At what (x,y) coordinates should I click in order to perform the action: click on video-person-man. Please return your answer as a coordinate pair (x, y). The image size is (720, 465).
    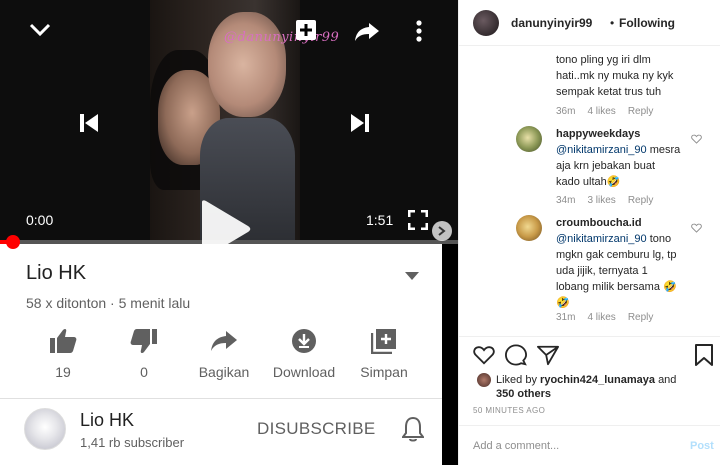
    Looking at the image, I should click on (247, 64).